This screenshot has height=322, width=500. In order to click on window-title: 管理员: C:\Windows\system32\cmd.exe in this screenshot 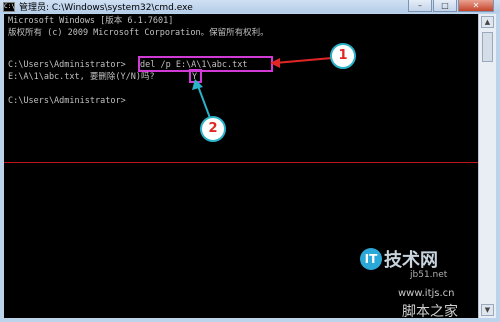, I will do `click(106, 8)`.